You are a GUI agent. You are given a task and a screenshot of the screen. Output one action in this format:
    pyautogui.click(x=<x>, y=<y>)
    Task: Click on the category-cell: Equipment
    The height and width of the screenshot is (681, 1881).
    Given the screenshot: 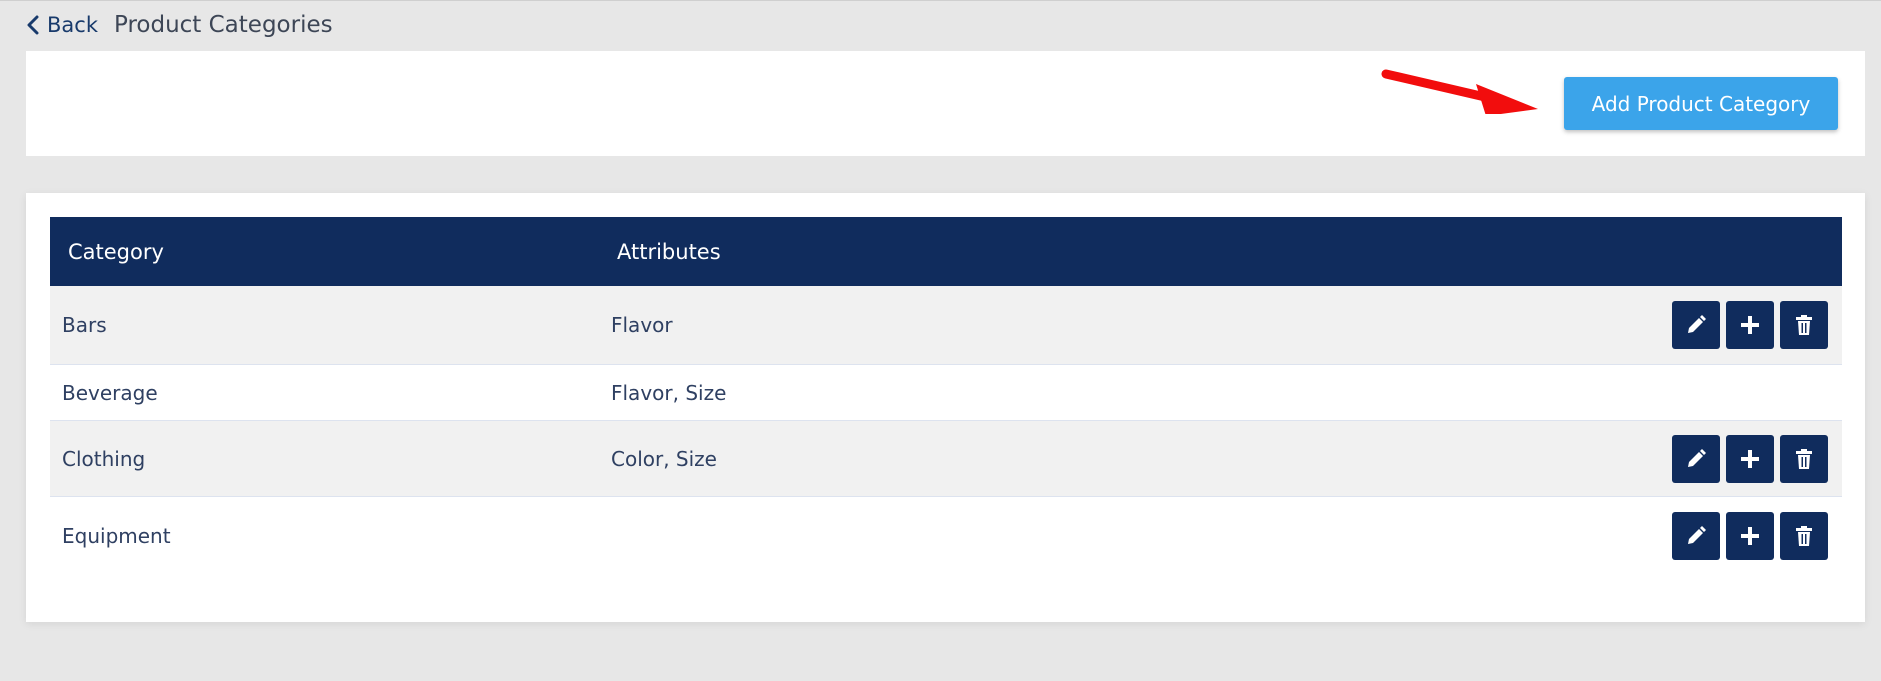 What is the action you would take?
    pyautogui.click(x=116, y=535)
    